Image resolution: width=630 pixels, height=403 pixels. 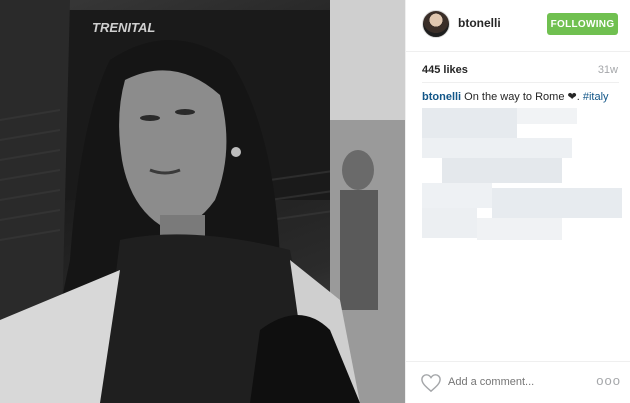 I want to click on background-passenger-head, so click(x=358, y=170).